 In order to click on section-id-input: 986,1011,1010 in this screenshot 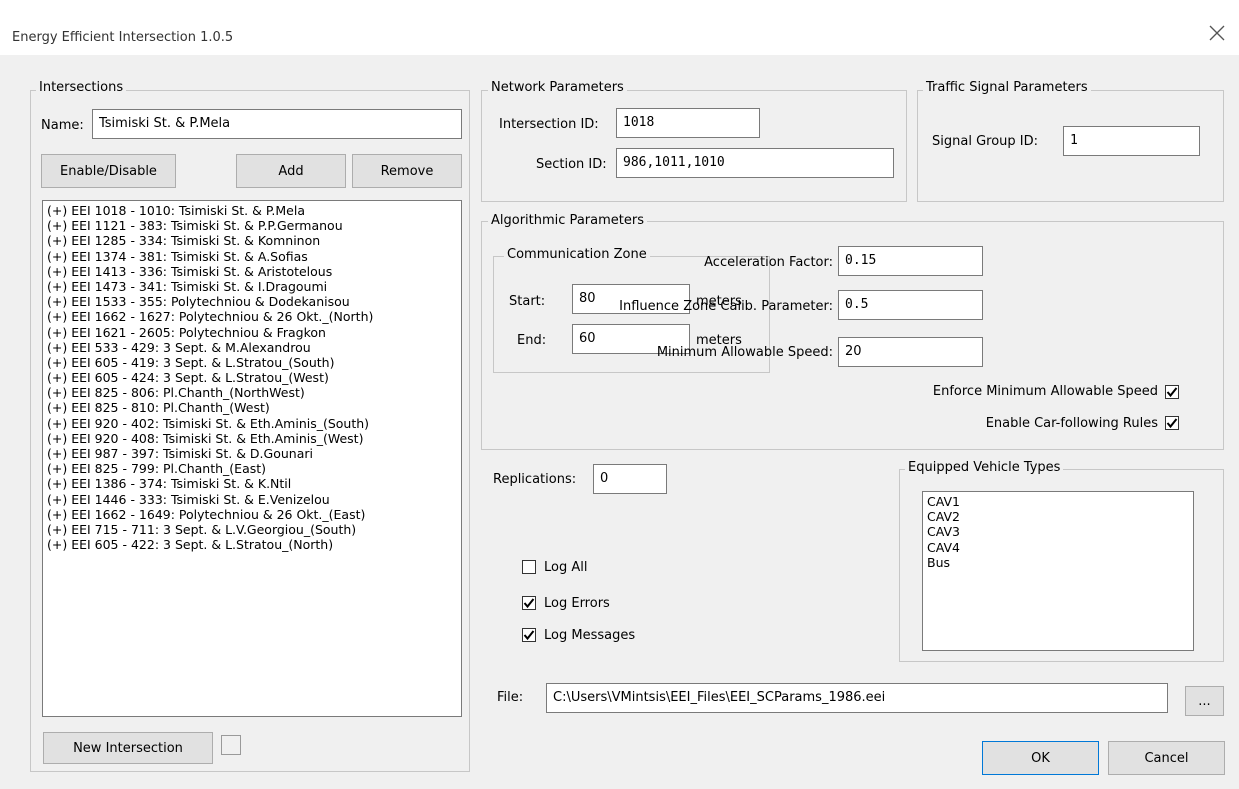, I will do `click(755, 163)`.